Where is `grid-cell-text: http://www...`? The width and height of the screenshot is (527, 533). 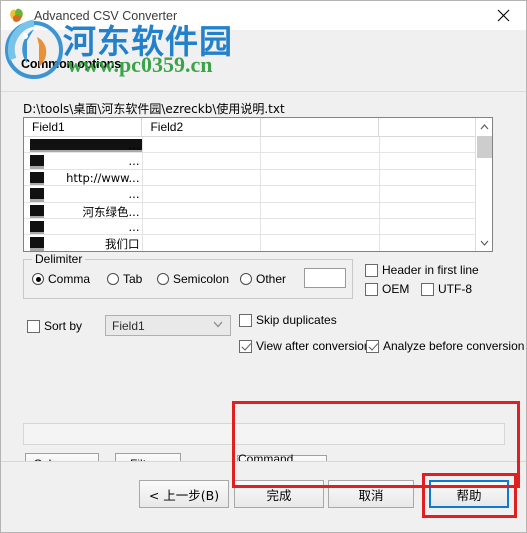 grid-cell-text: http://www... is located at coordinates (103, 177).